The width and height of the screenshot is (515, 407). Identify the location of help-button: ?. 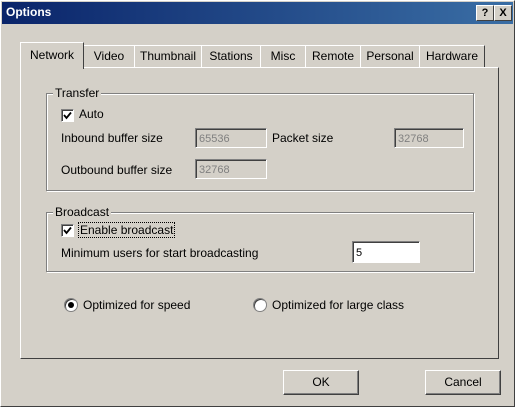
(485, 13).